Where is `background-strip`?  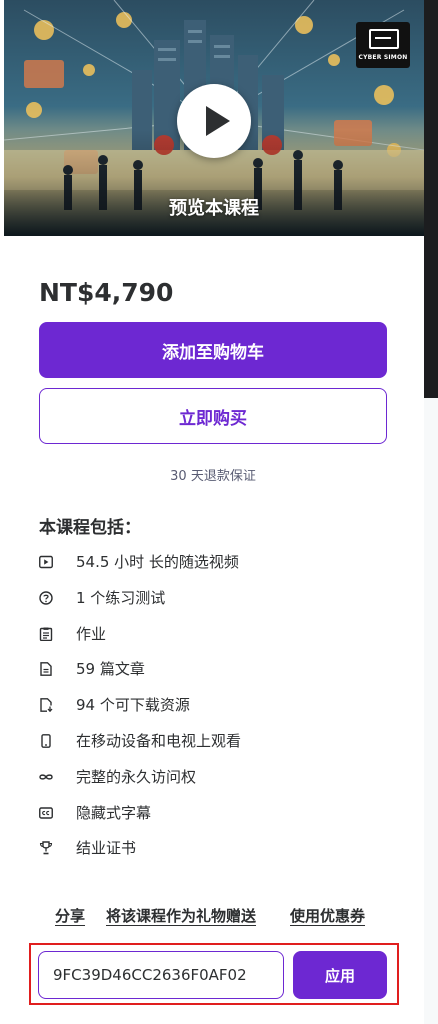 background-strip is located at coordinates (431, 199).